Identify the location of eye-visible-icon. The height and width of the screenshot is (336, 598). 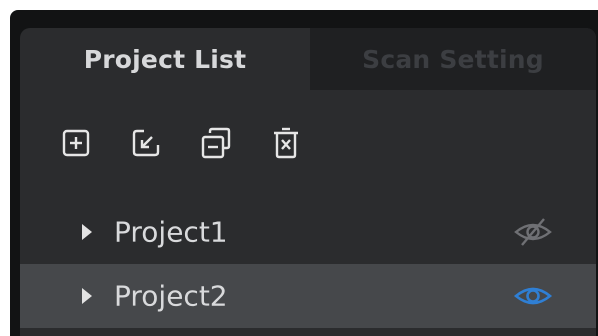
(533, 296).